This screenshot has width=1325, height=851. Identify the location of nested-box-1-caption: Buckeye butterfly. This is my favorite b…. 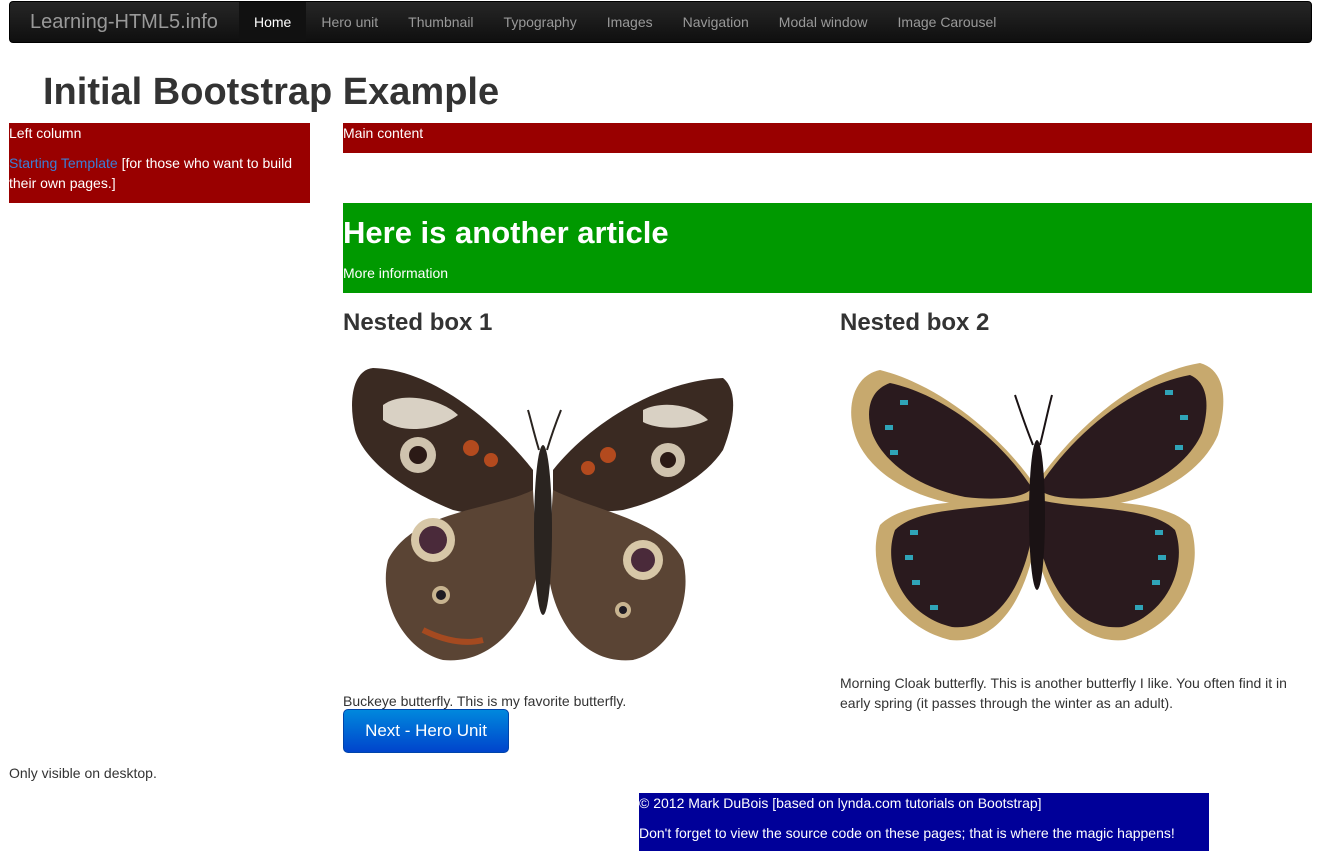
(485, 701).